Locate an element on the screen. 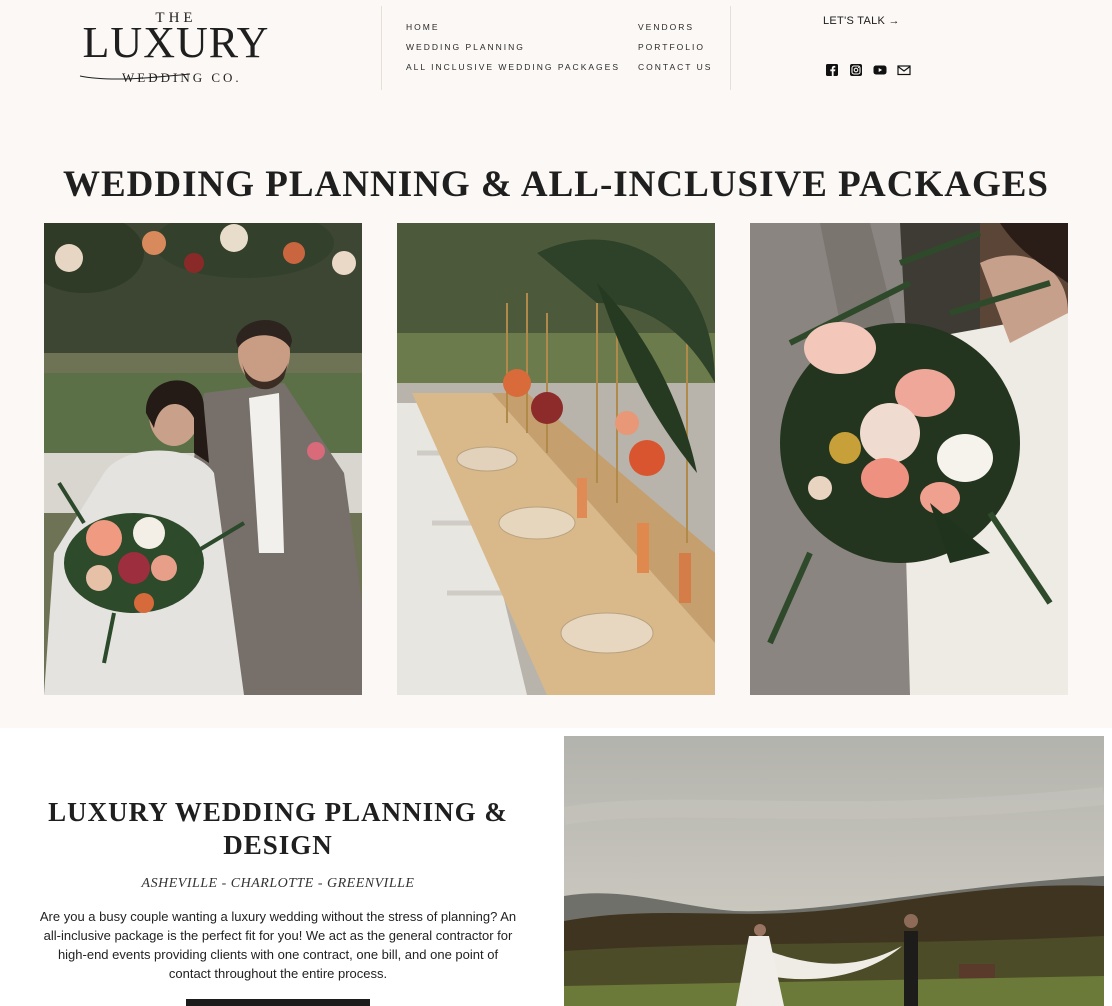 This screenshot has width=1112, height=1006. planning-title: LUXURY WEDDING PLANNING & DESIGN is located at coordinates (278, 828).